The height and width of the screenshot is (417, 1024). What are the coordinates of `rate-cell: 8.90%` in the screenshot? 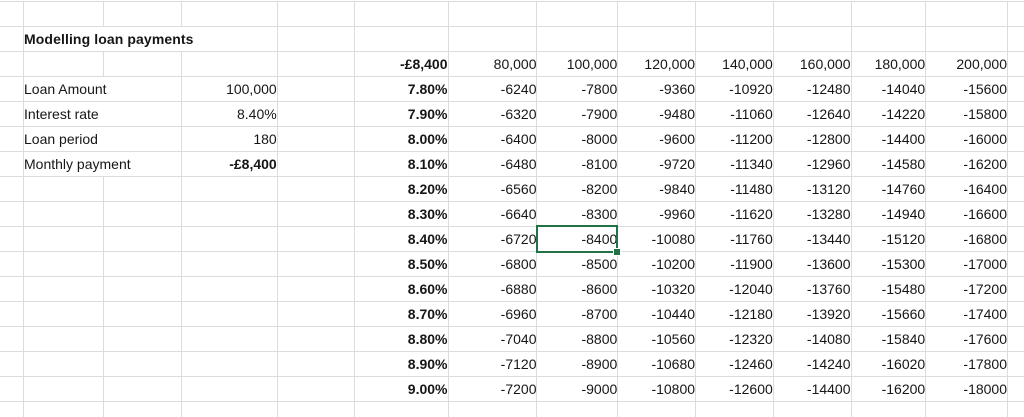 It's located at (401, 364).